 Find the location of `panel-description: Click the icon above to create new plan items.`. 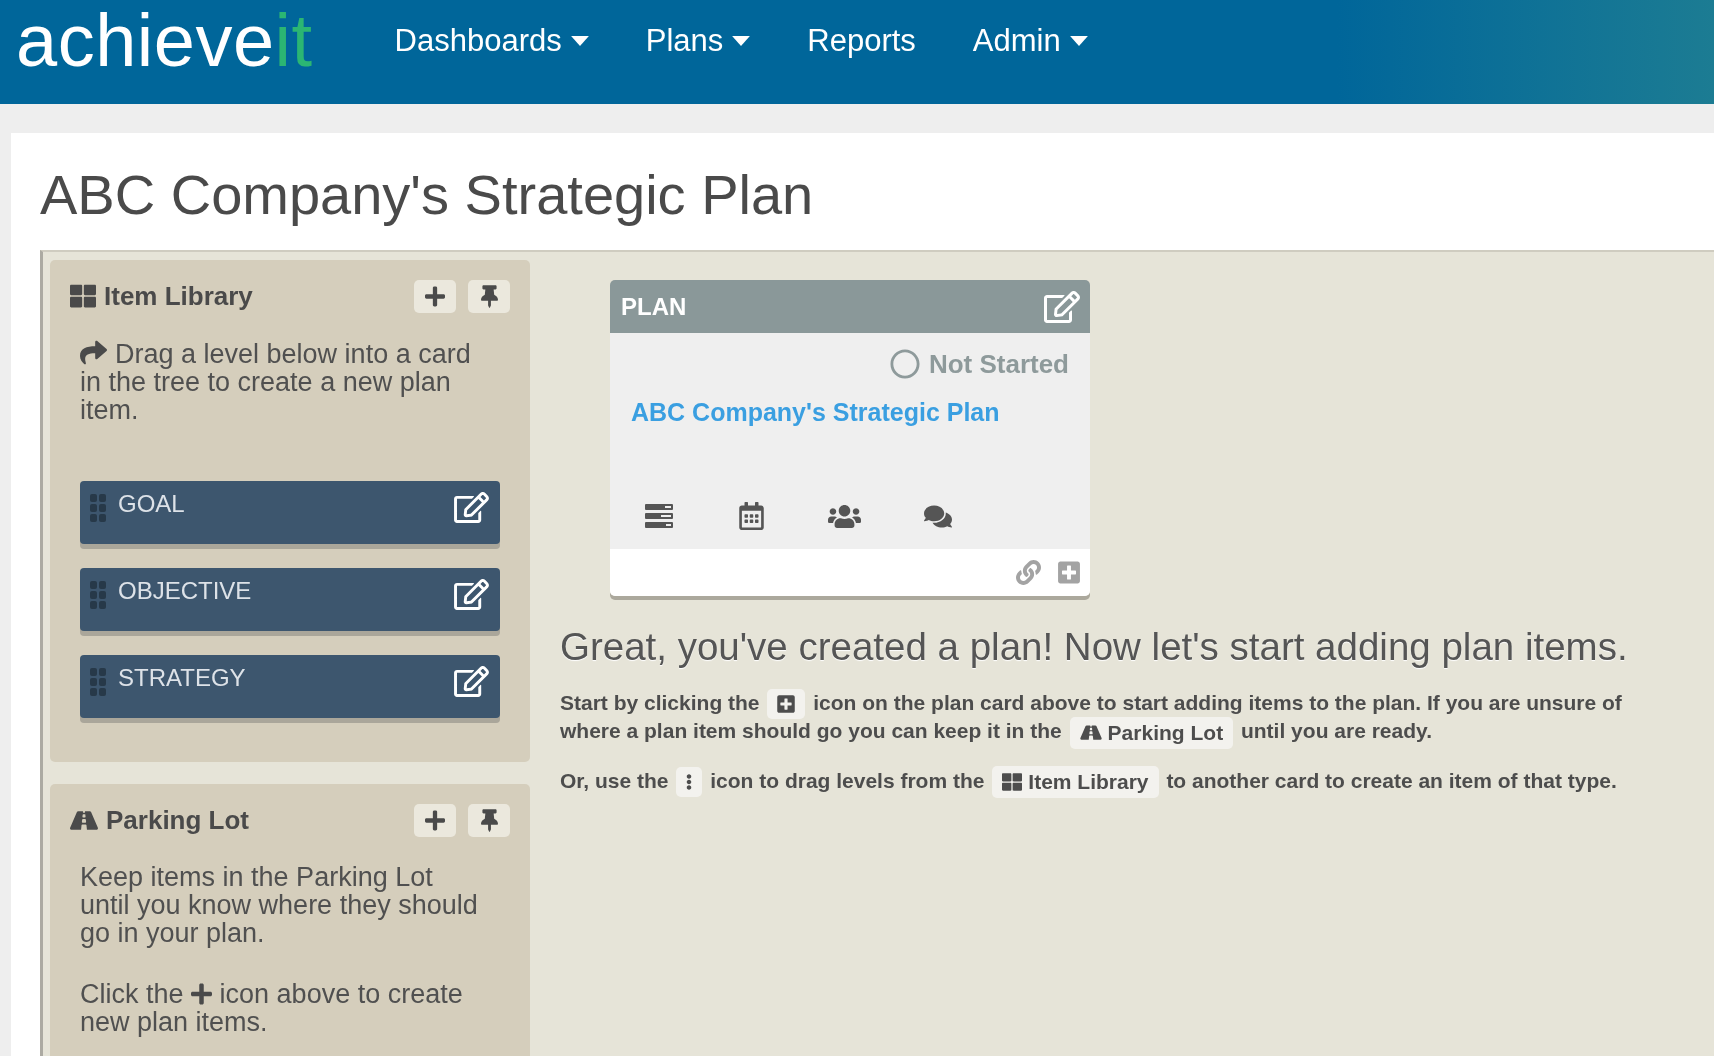

panel-description: Click the icon above to create new plan items. is located at coordinates (272, 1008).